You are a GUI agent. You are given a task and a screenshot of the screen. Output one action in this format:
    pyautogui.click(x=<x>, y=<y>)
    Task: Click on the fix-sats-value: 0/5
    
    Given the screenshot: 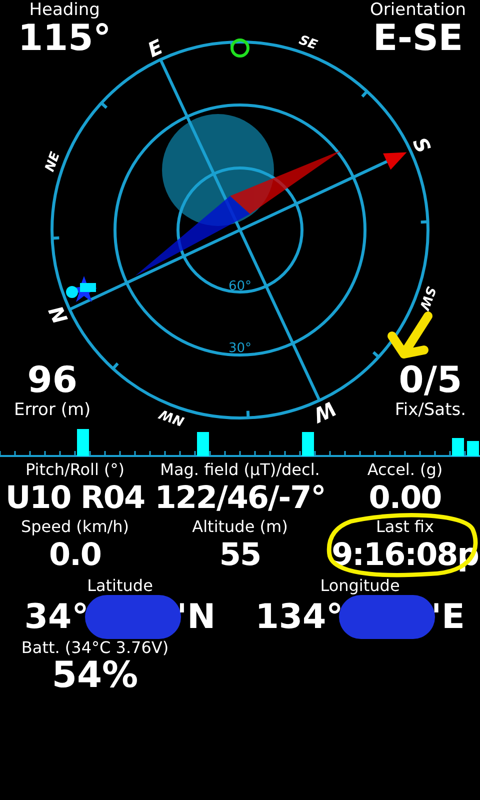 What is the action you would take?
    pyautogui.click(x=430, y=381)
    